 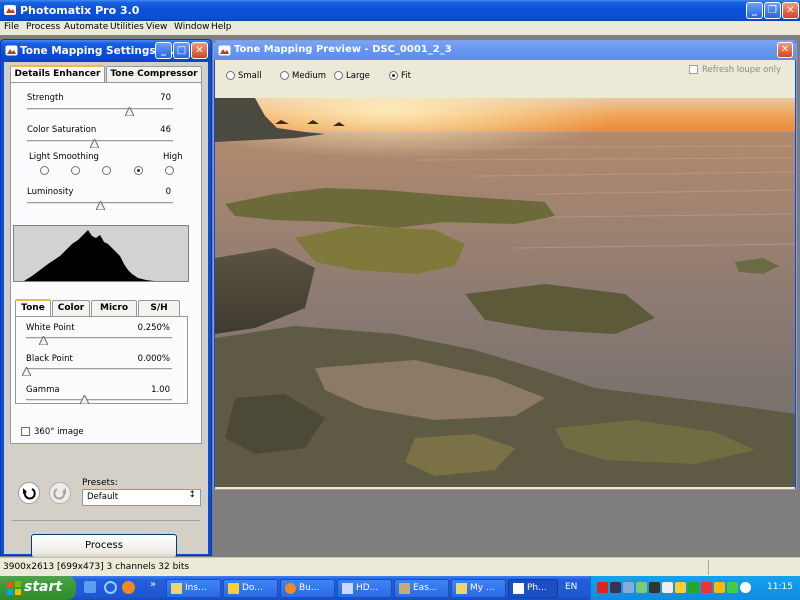 I want to click on process-button: Process, so click(x=104, y=546).